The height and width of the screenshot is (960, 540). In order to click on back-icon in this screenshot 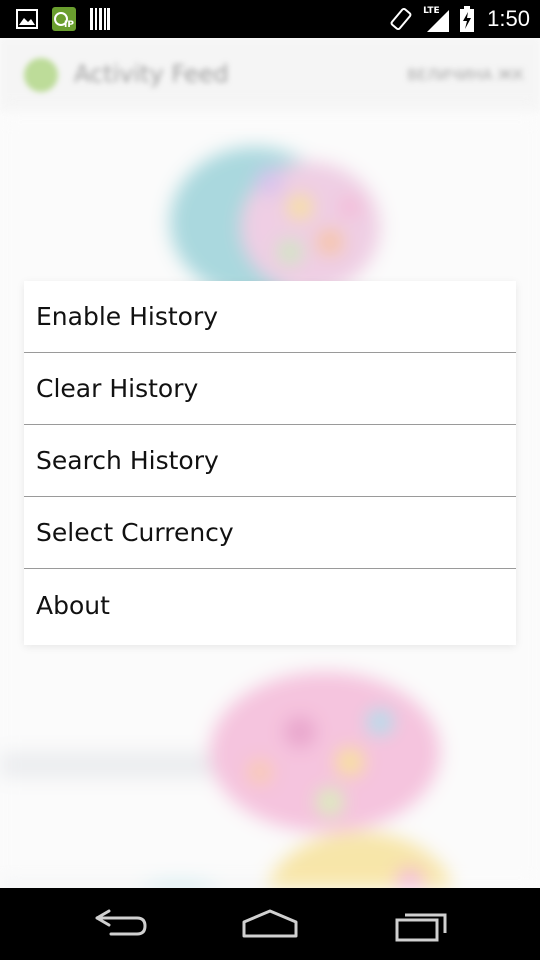, I will do `click(121, 922)`.